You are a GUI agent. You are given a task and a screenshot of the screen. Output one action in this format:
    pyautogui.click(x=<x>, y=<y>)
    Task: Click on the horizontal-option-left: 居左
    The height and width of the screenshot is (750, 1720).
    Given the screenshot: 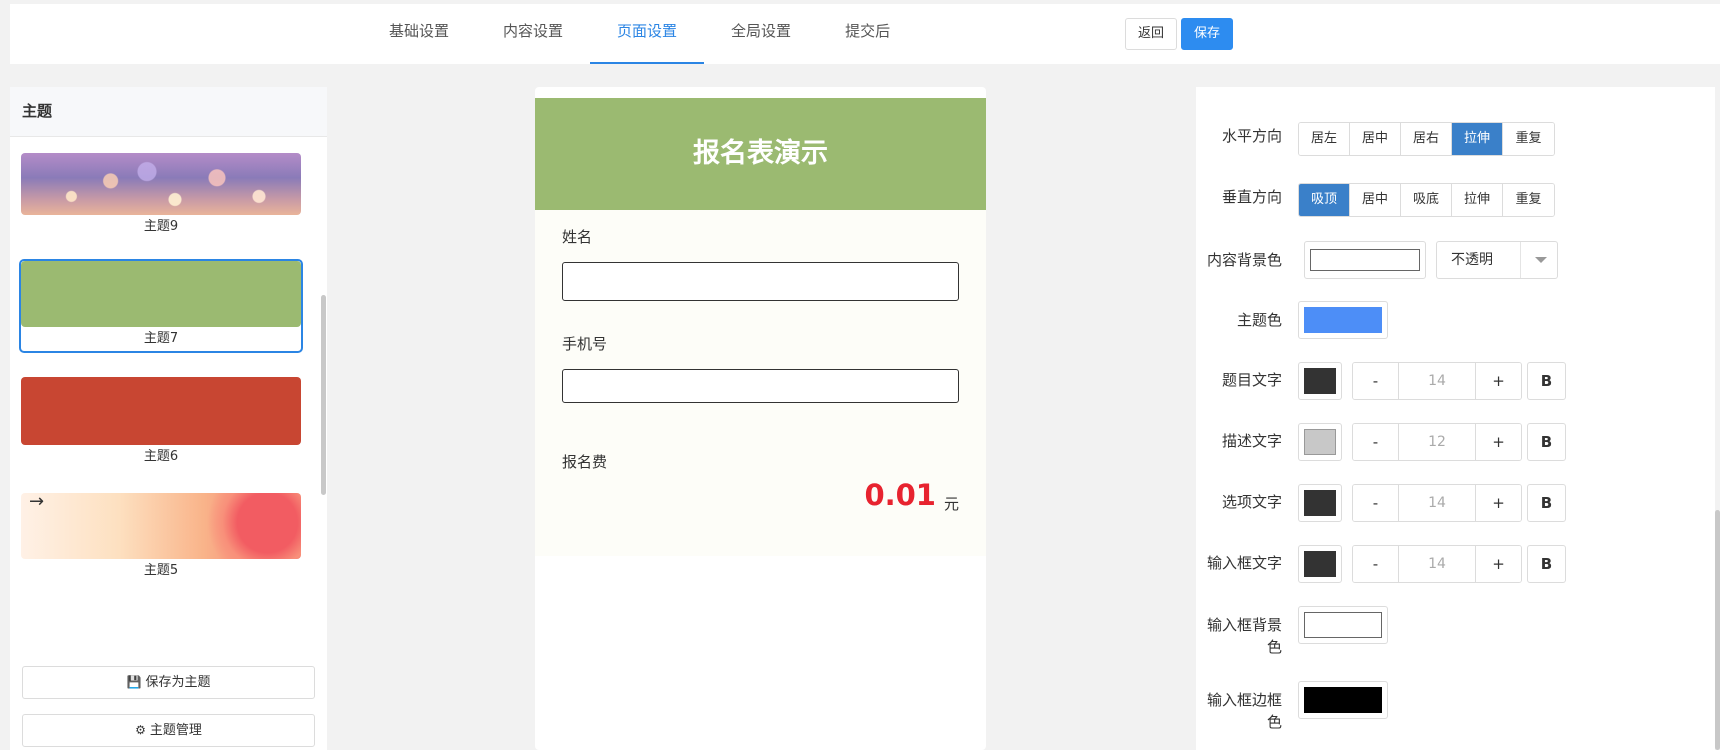 What is the action you would take?
    pyautogui.click(x=1324, y=139)
    